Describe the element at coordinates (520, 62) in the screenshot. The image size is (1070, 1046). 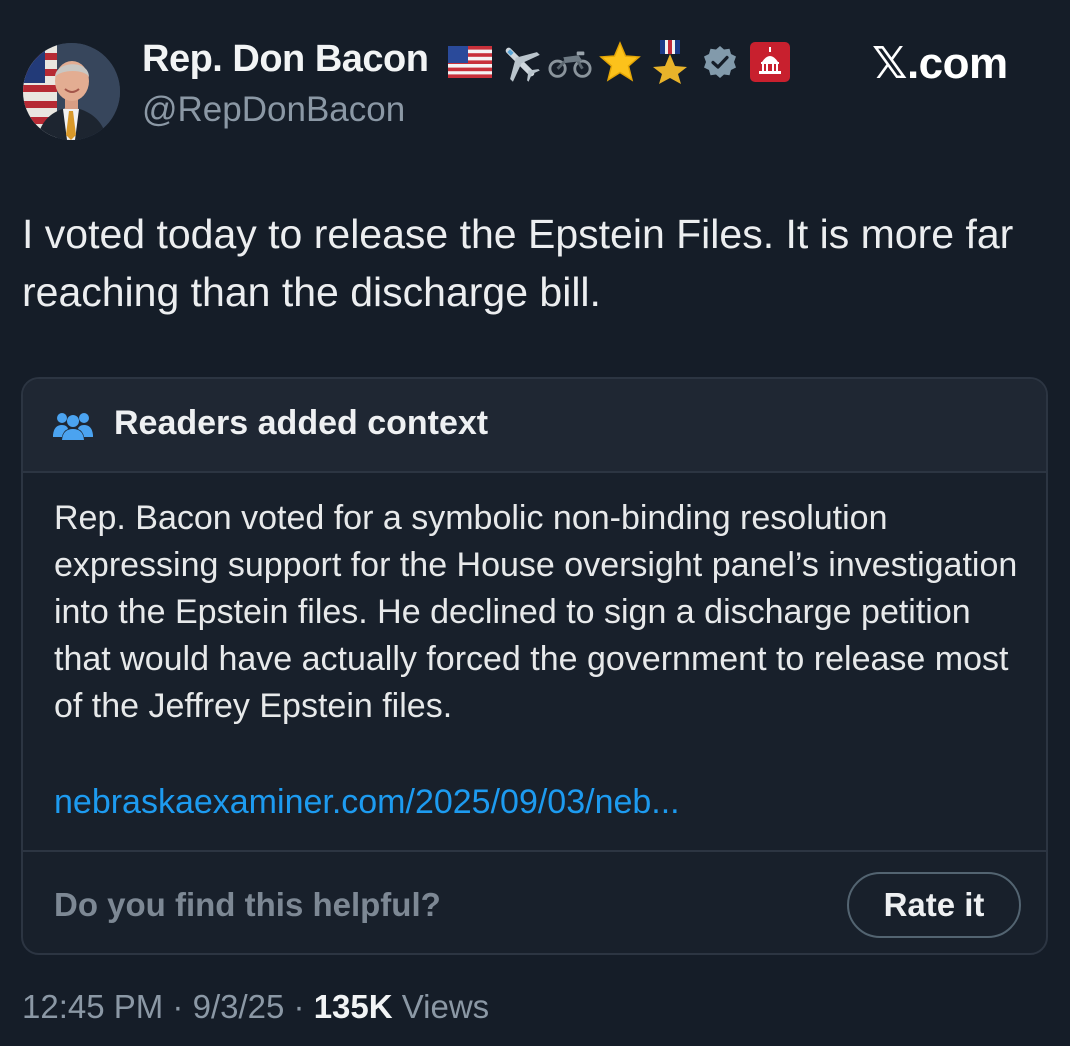
I see `airplane-icon` at that location.